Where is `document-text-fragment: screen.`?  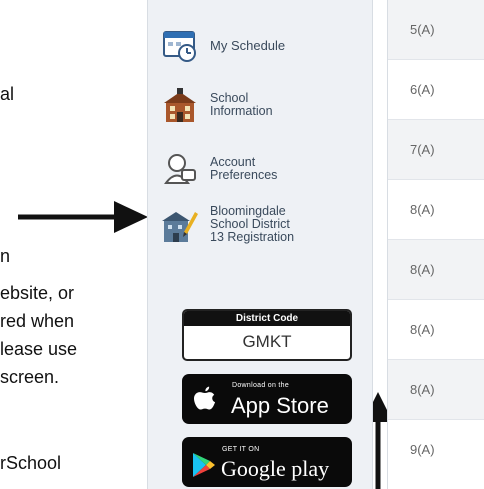 document-text-fragment: screen. is located at coordinates (30, 377).